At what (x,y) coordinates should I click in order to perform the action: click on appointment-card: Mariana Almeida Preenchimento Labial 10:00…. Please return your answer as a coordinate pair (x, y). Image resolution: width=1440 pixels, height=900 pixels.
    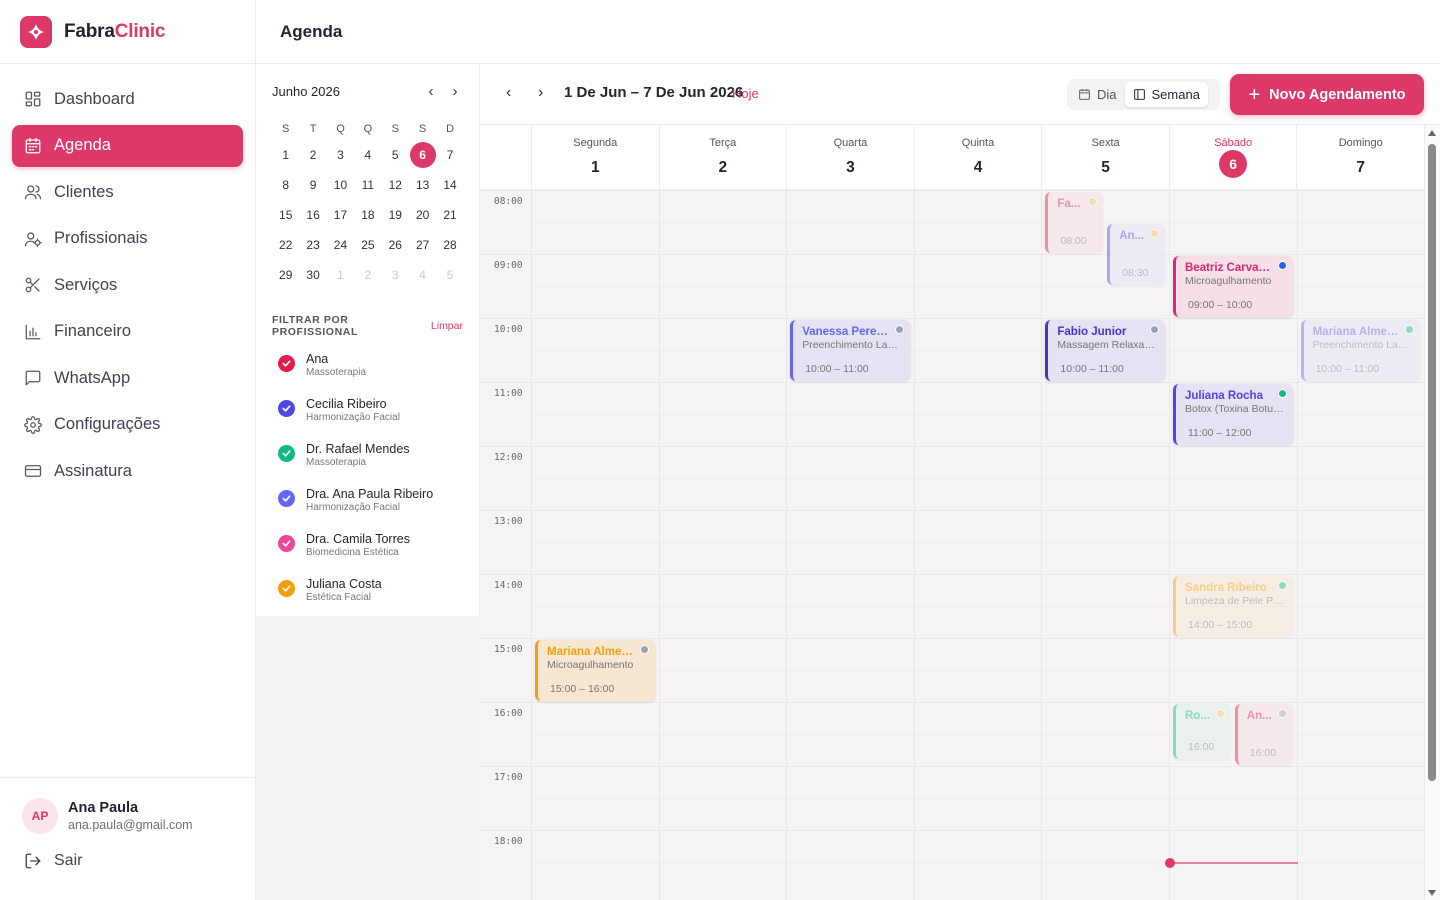
    Looking at the image, I should click on (1360, 350).